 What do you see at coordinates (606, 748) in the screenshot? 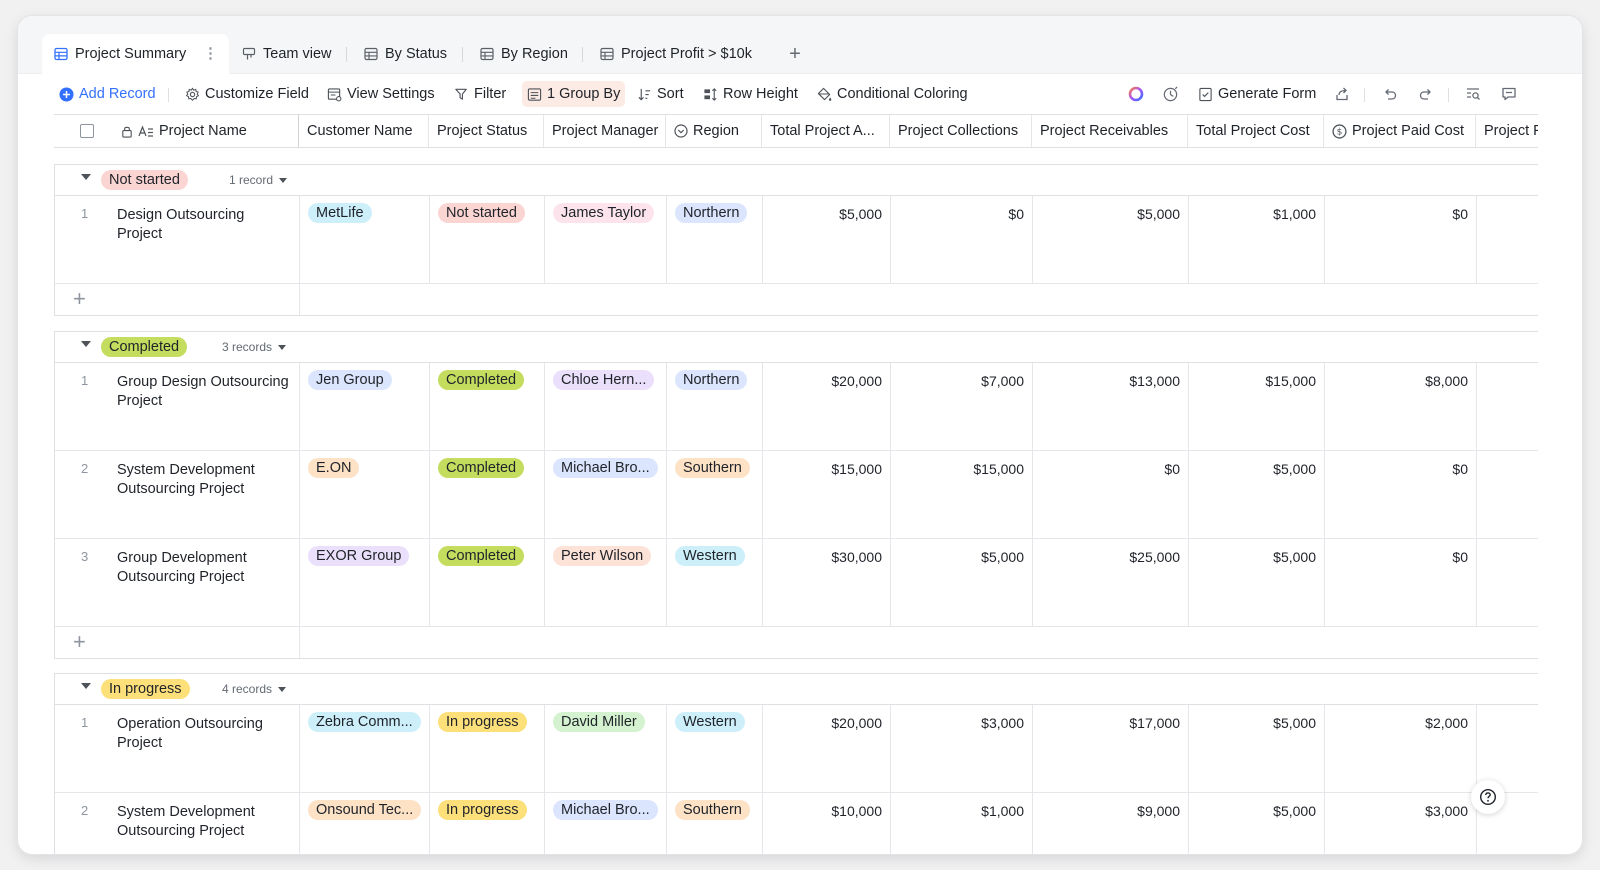
I see `manager-cell: David Miller` at bounding box center [606, 748].